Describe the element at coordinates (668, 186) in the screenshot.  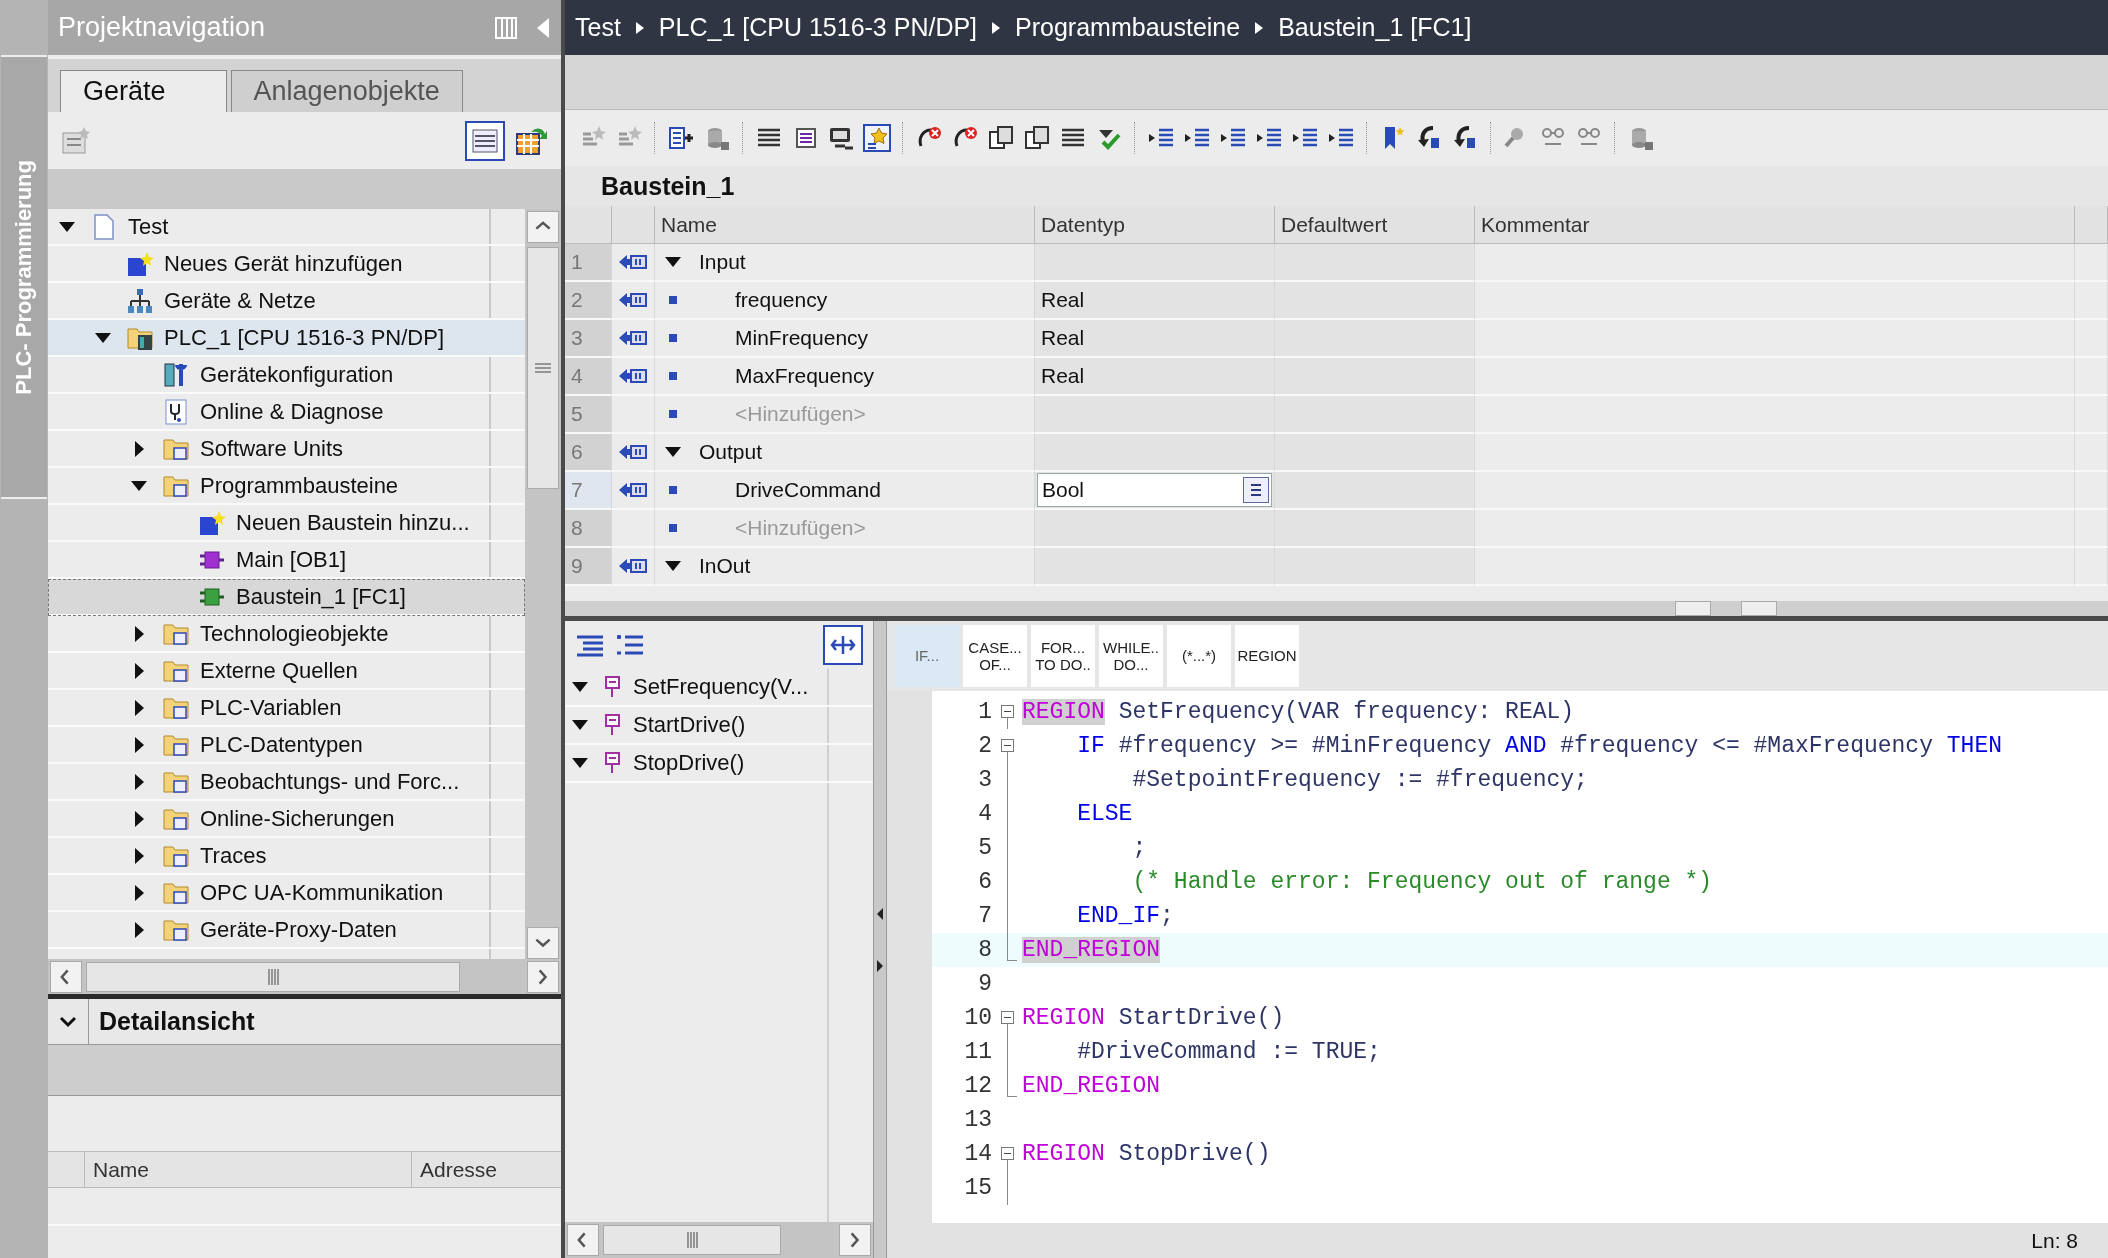
I see `block-title: Baustein_1` at that location.